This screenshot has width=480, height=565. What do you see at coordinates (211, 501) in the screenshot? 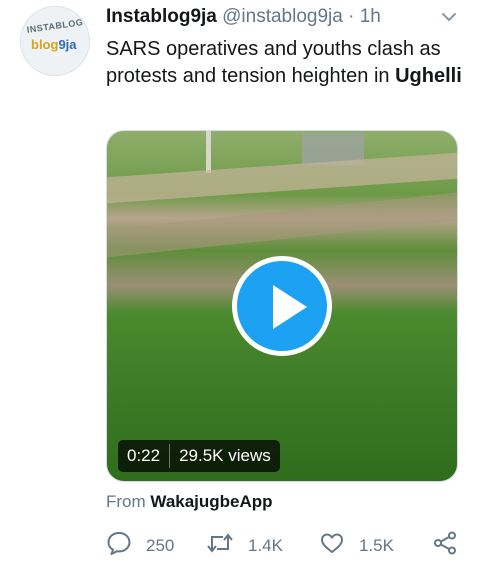
I see `source-app-link: WakajugbeApp` at bounding box center [211, 501].